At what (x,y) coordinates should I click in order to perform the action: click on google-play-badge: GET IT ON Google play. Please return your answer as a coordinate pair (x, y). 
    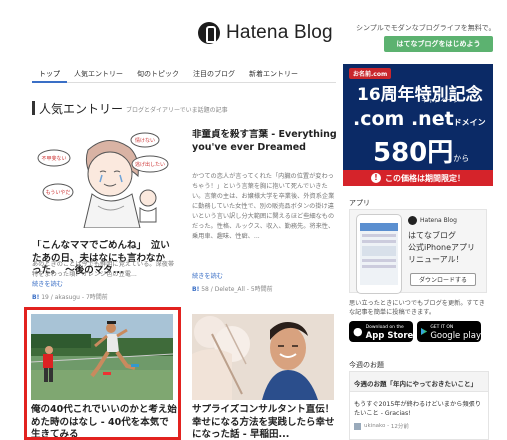
    Looking at the image, I should click on (449, 331).